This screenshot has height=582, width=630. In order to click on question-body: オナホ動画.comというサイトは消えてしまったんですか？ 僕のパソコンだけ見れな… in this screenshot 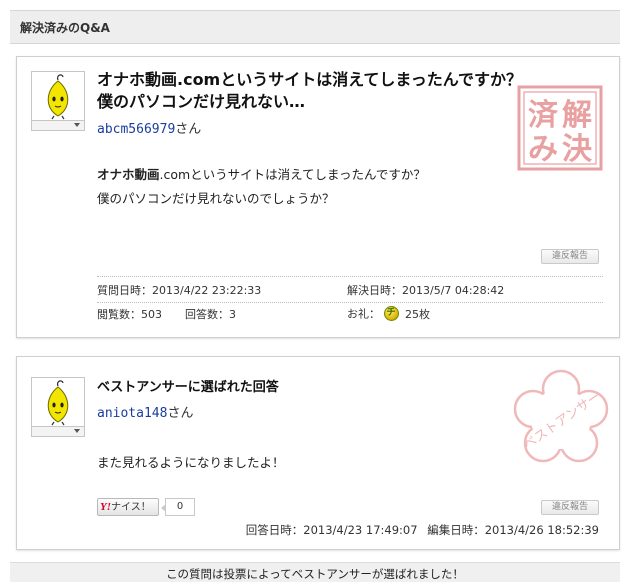, I will do `click(261, 187)`.